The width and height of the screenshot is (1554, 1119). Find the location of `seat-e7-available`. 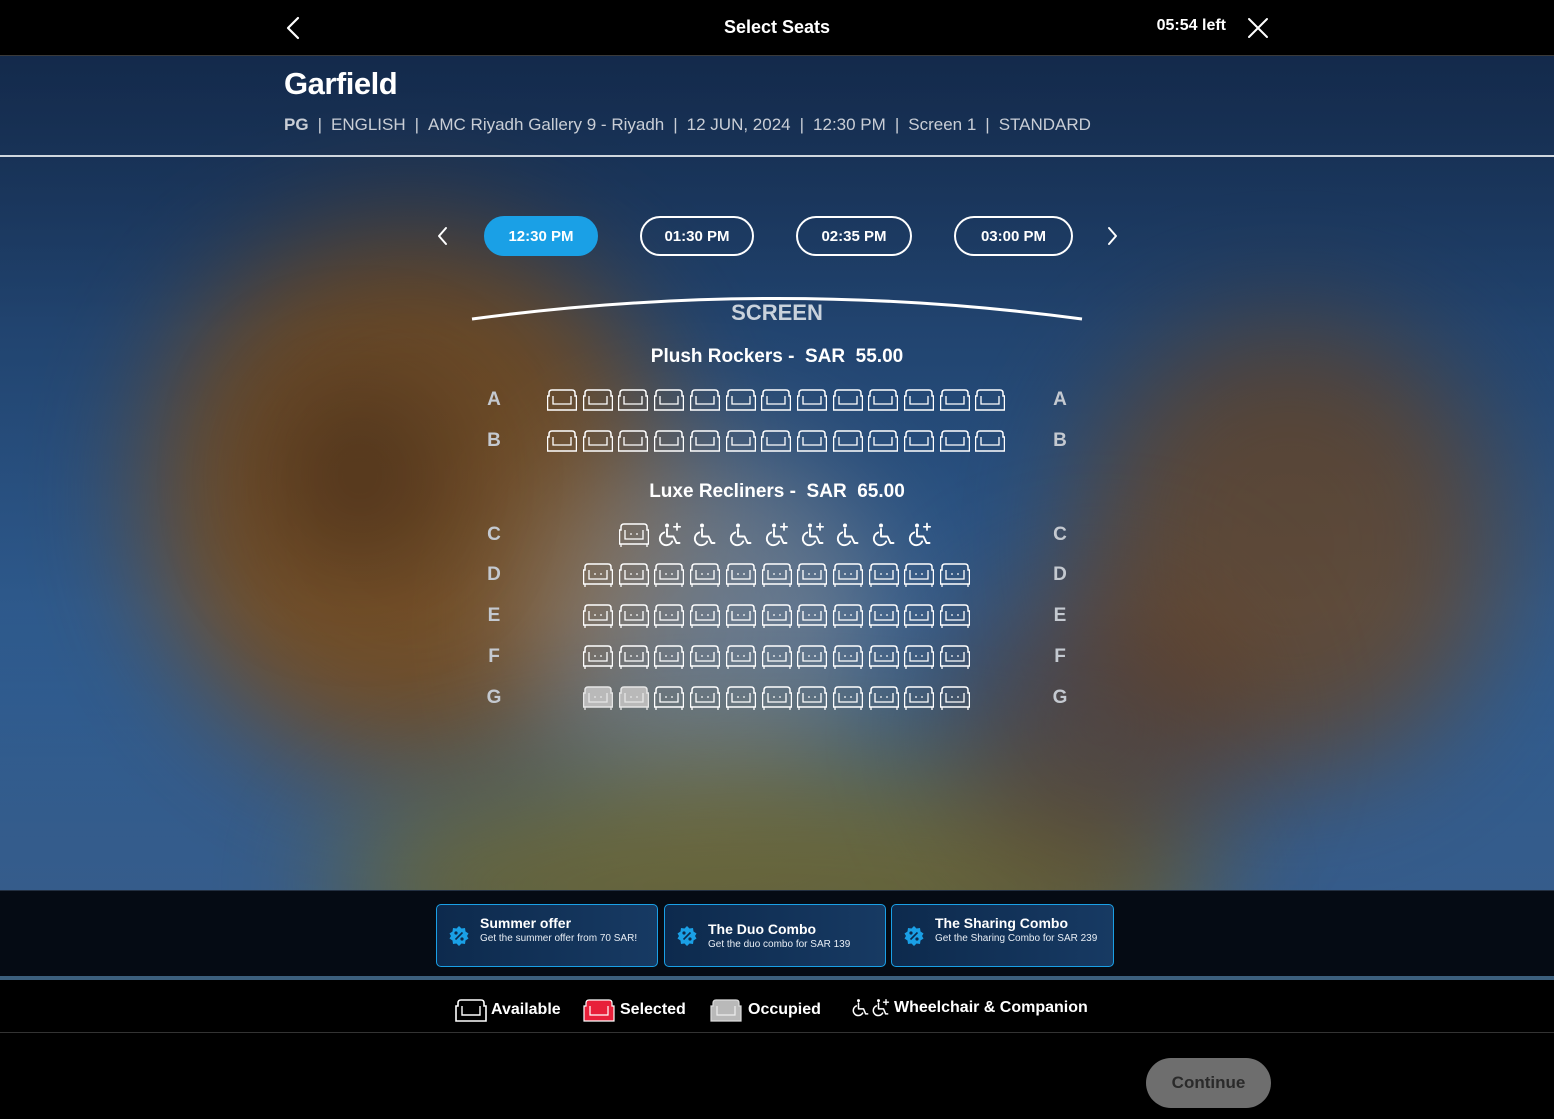

seat-e7-available is located at coordinates (812, 616).